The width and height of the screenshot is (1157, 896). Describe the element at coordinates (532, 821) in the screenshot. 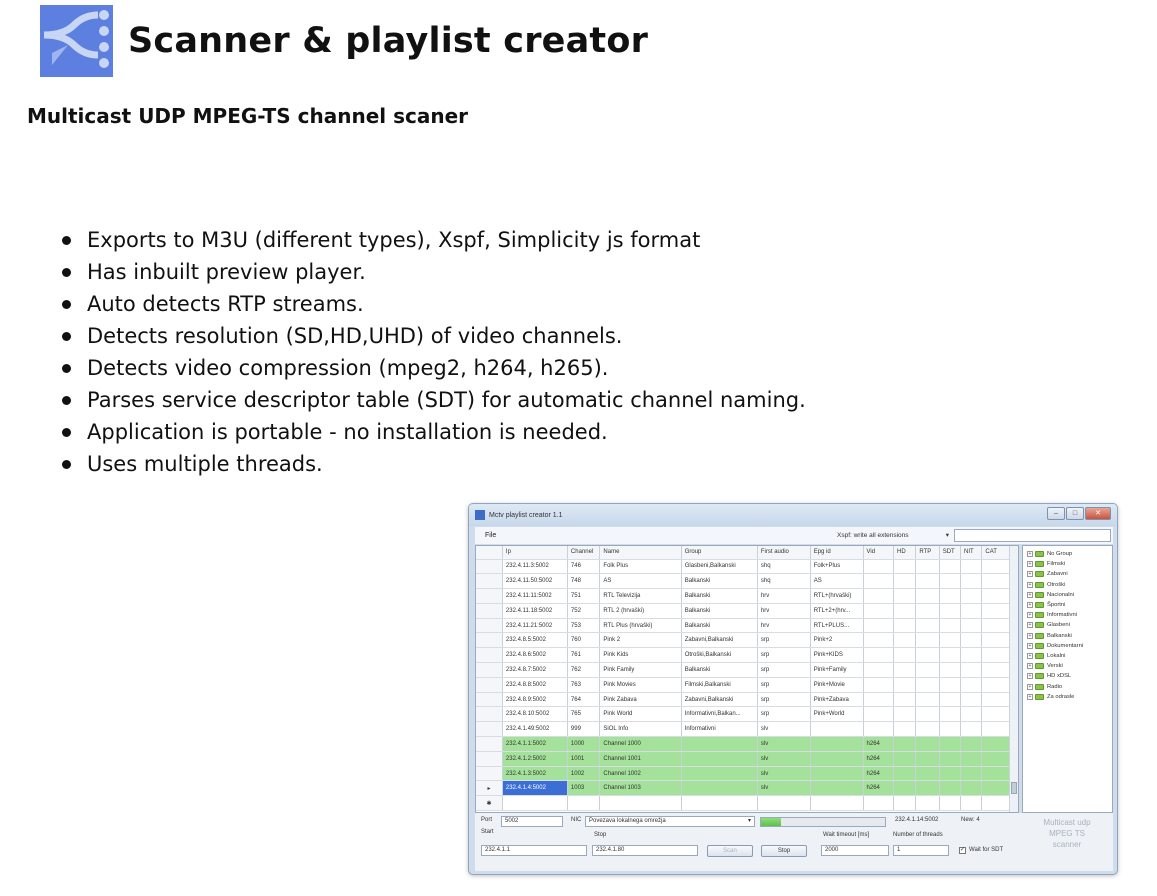

I see `port-input: 5002` at that location.